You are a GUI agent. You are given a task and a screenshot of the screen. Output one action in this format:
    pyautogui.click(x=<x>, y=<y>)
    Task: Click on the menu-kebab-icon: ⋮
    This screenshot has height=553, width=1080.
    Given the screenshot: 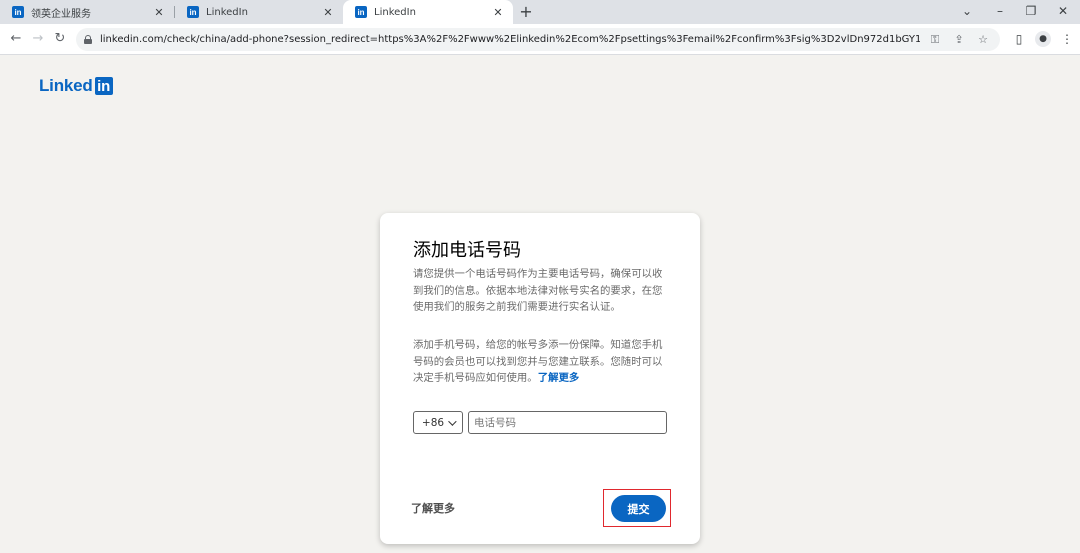 What is the action you would take?
    pyautogui.click(x=1067, y=39)
    